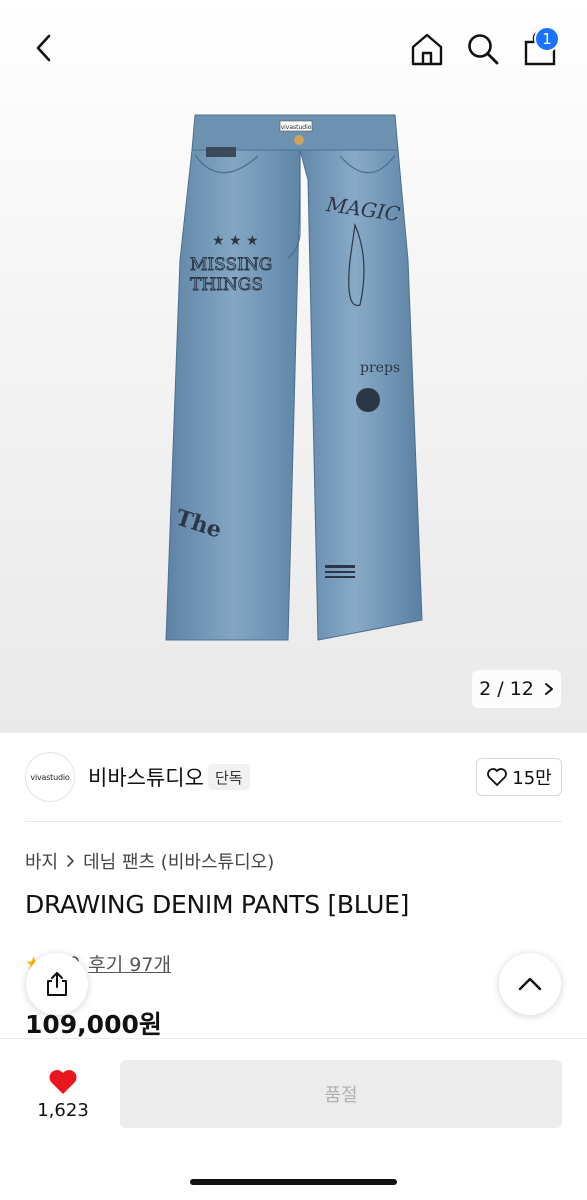 This screenshot has width=587, height=1200. I want to click on review-link: 후기 97개, so click(129, 963).